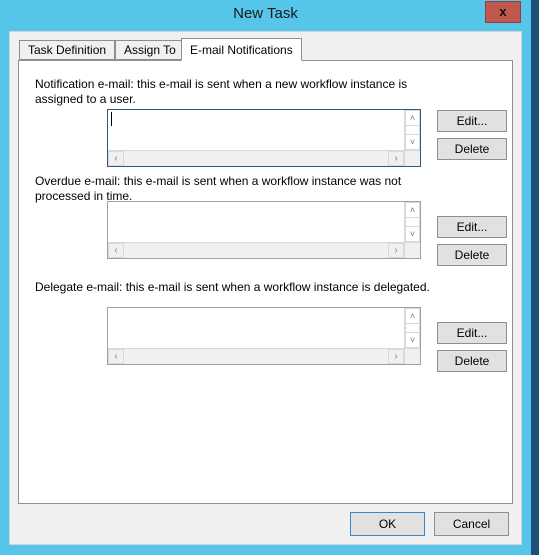  I want to click on window-title: New Task, so click(265, 13).